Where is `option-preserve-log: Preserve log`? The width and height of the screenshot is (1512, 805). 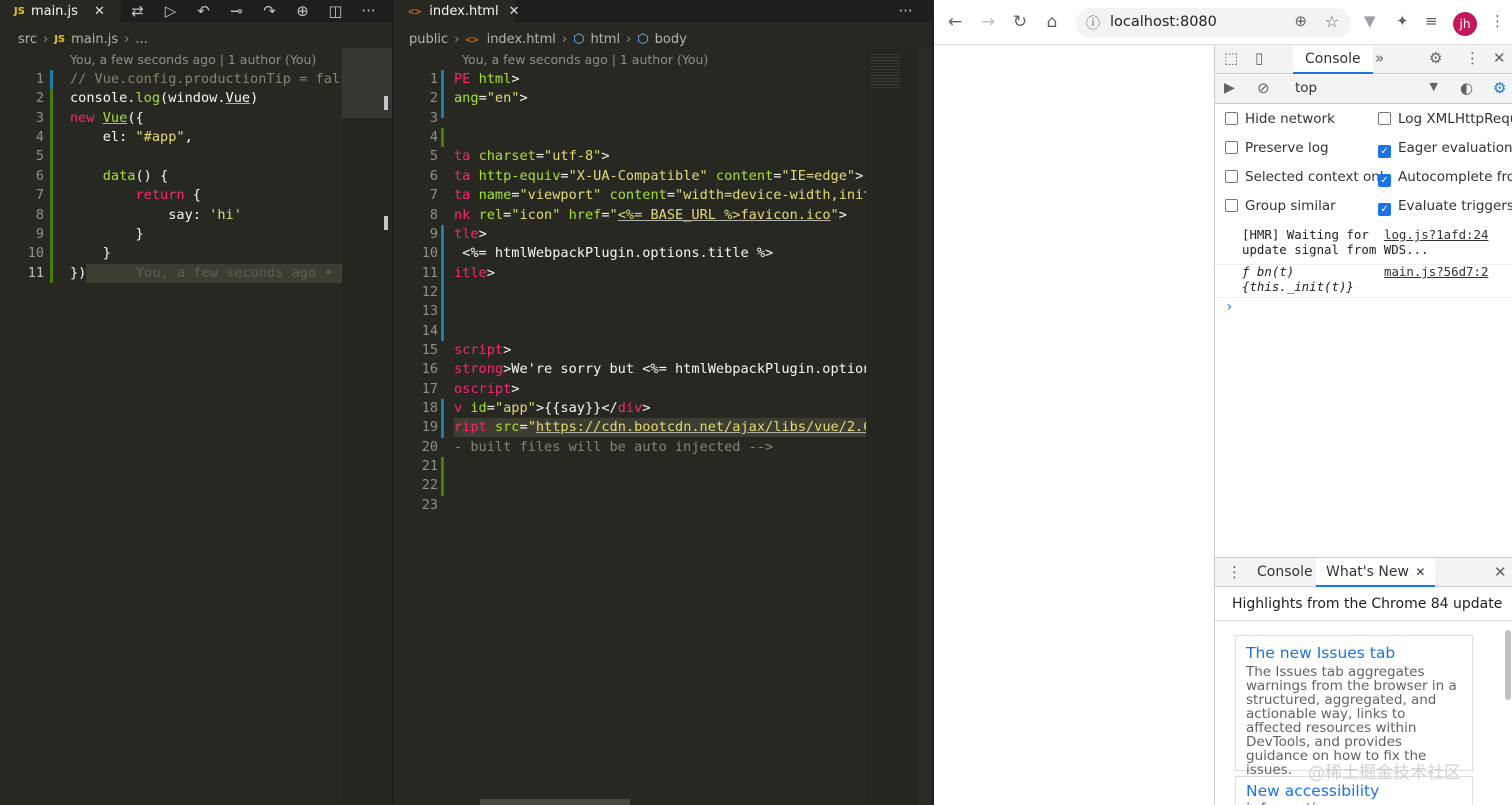 option-preserve-log: Preserve log is located at coordinates (1277, 148).